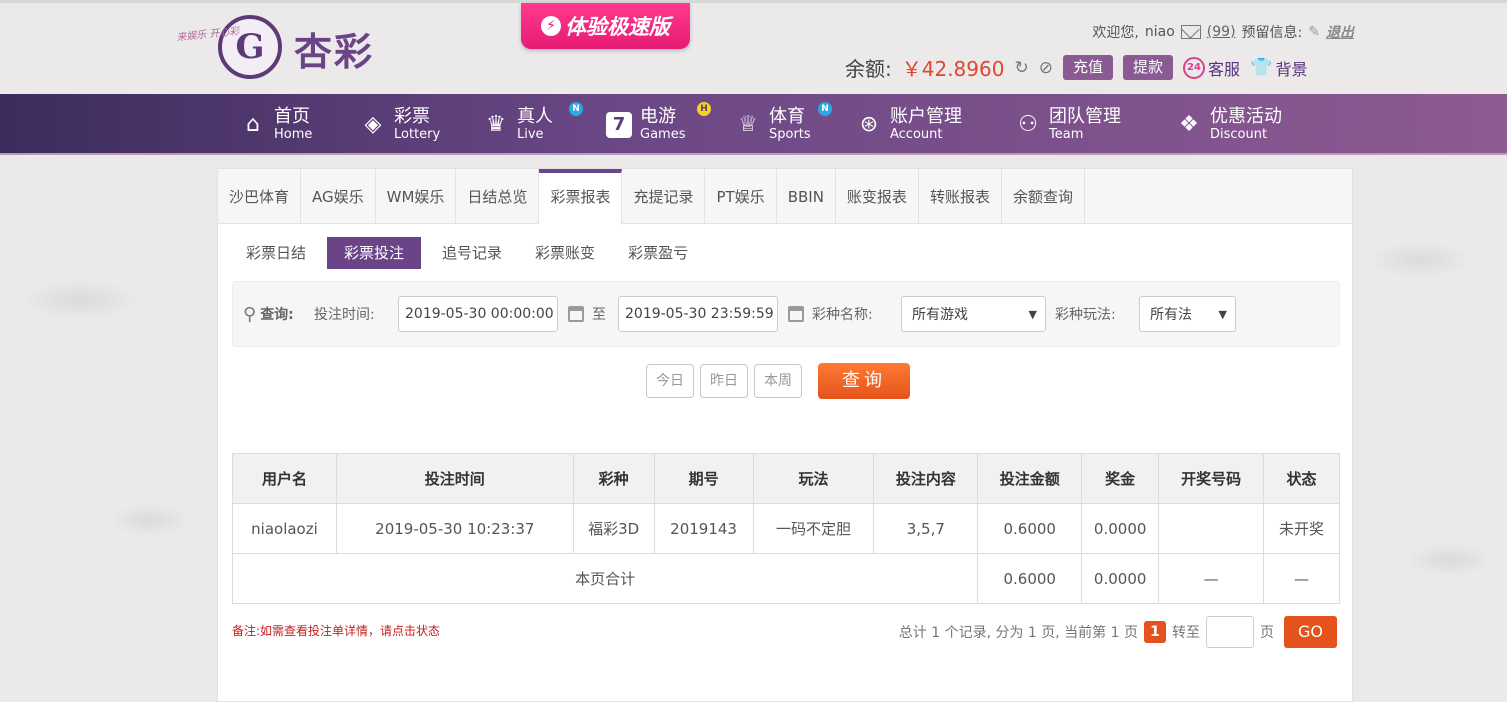  Describe the element at coordinates (1030, 578) in the screenshot. I see `subtotal-amount: 0.6000` at that location.